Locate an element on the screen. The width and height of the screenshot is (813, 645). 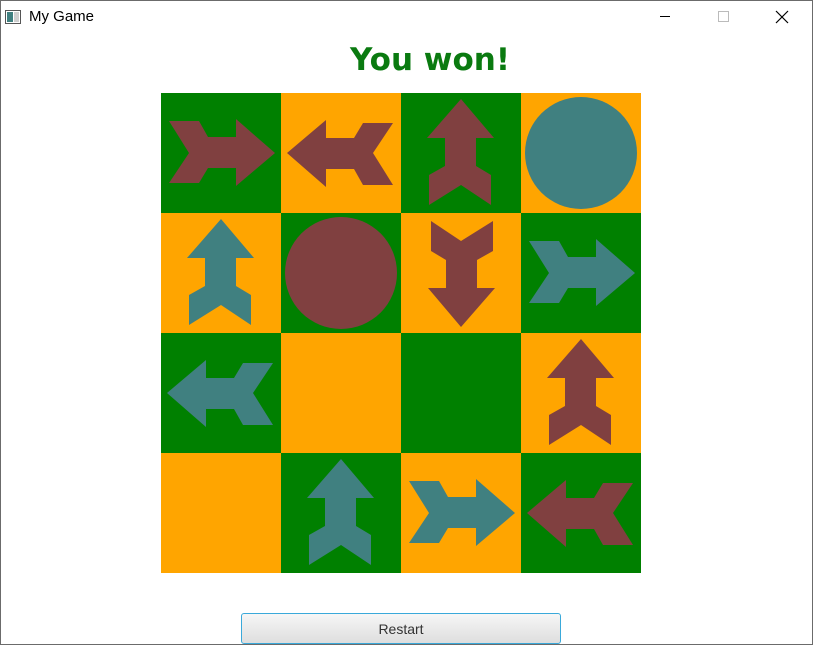
close-button is located at coordinates (781, 16).